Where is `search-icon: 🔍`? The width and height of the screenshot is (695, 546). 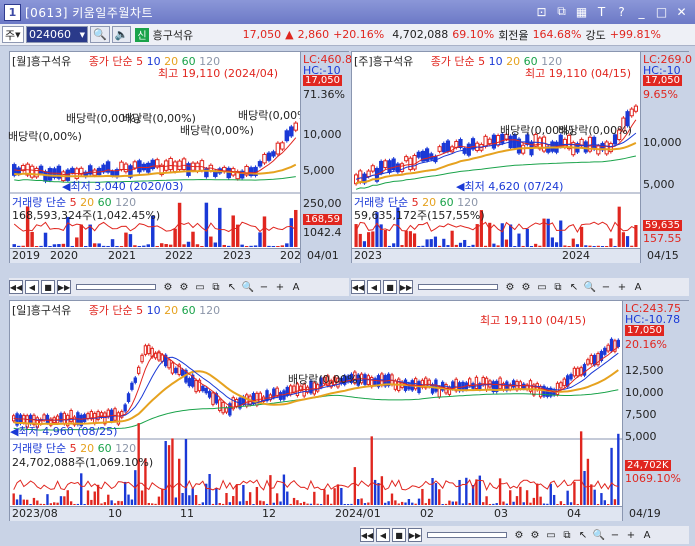
search-icon: 🔍 is located at coordinates (100, 34).